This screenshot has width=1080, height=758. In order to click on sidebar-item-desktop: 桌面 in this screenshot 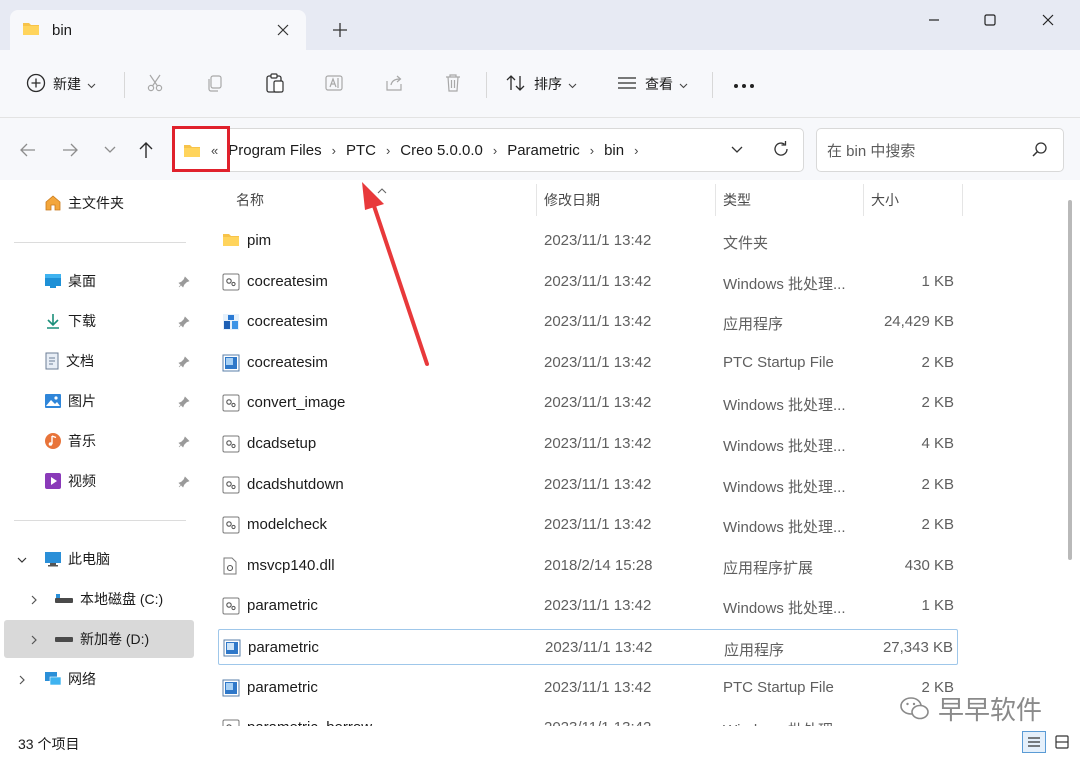, I will do `click(99, 281)`.